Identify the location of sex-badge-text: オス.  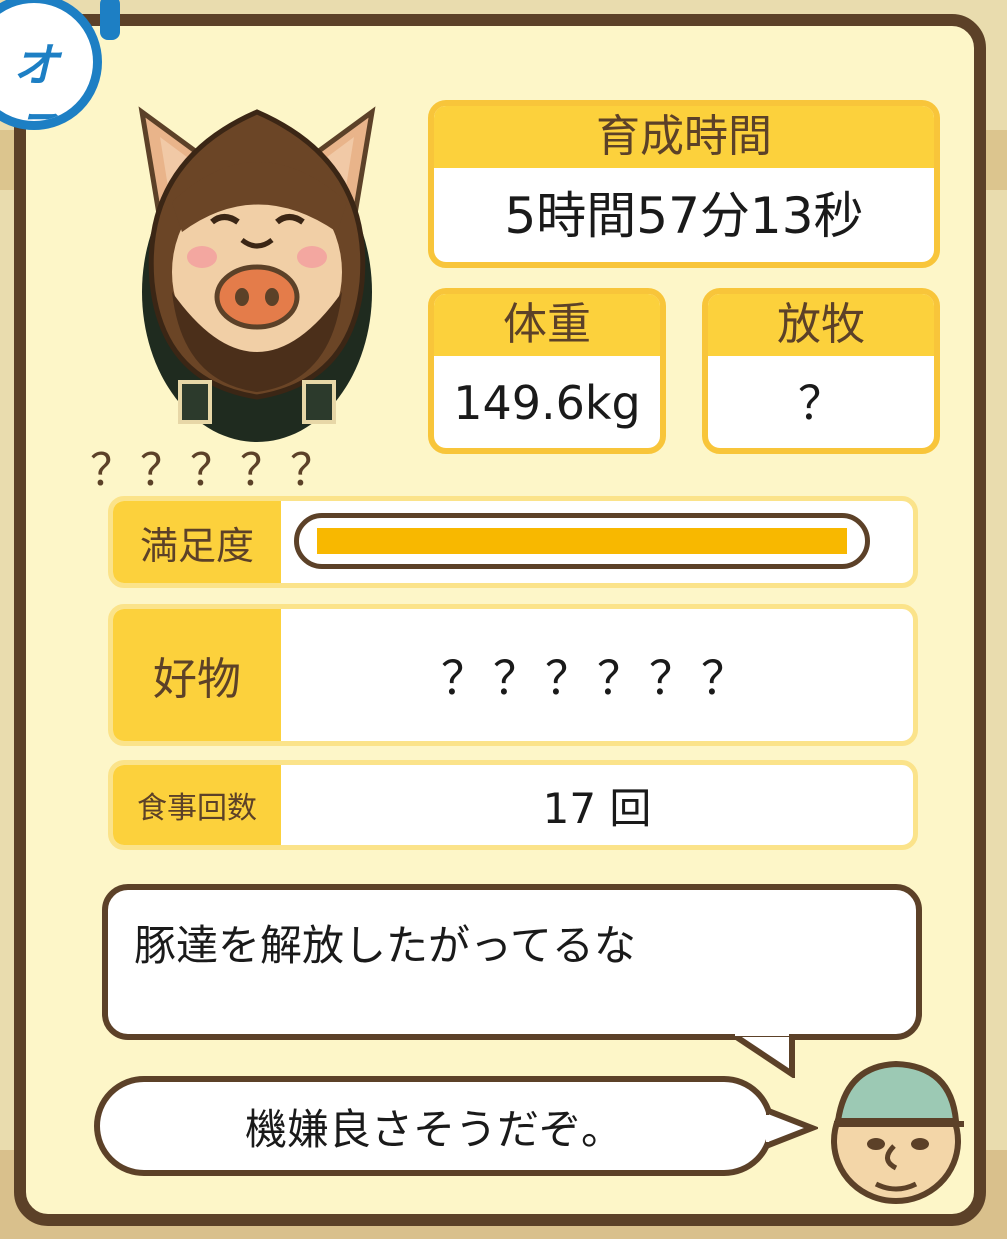
(36, 79).